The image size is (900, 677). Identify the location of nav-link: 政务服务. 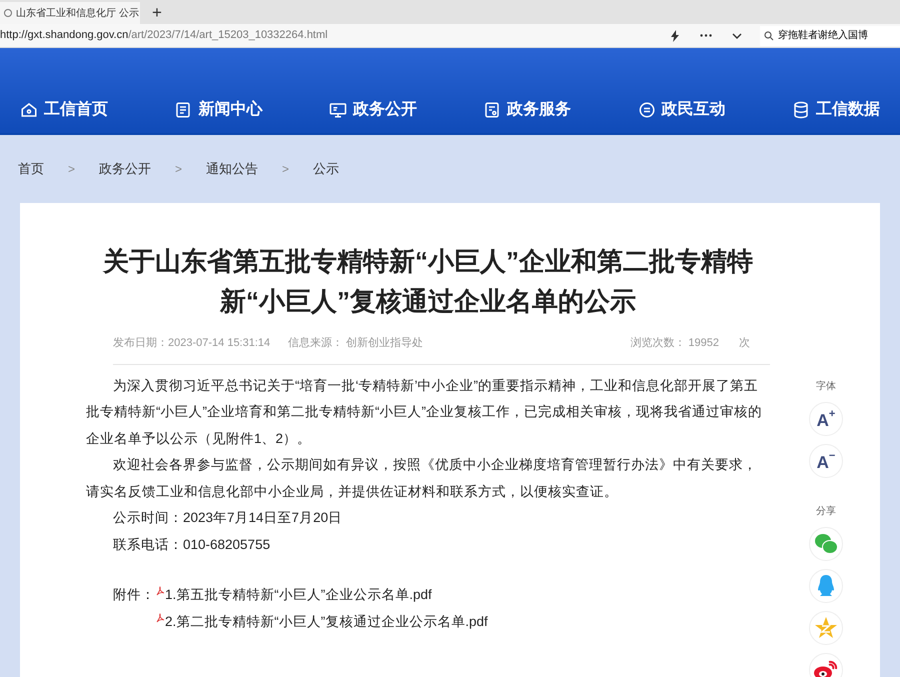
(527, 110).